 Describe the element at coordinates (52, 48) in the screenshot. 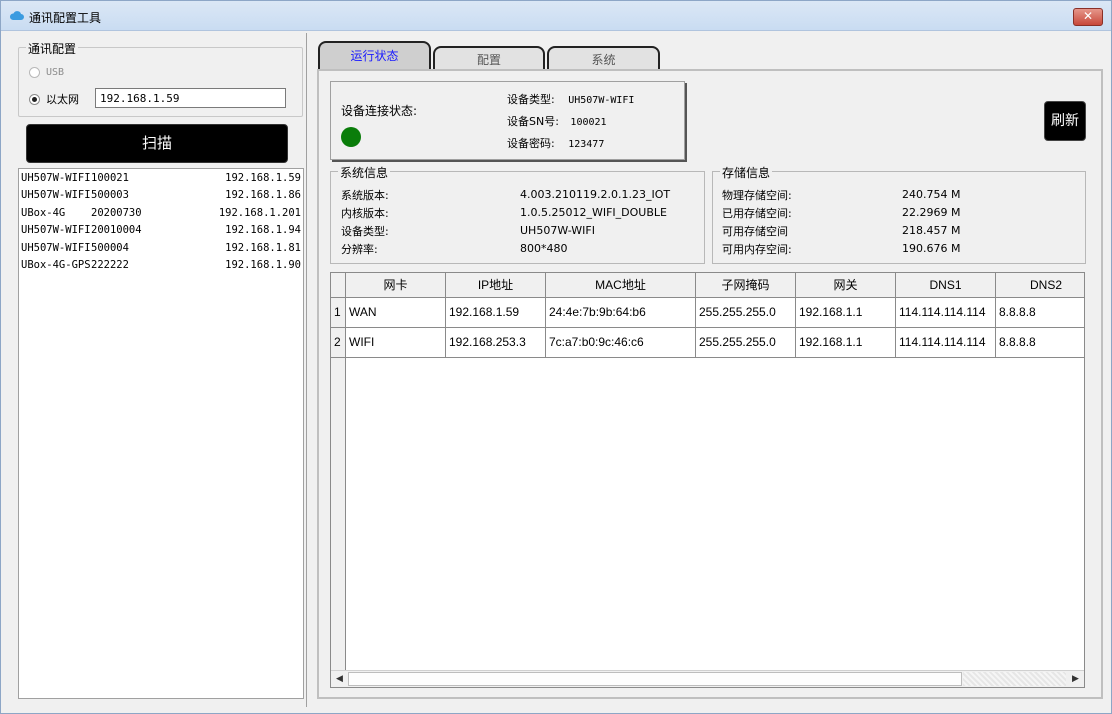

I see `comm-config-legend: 通讯配置` at that location.